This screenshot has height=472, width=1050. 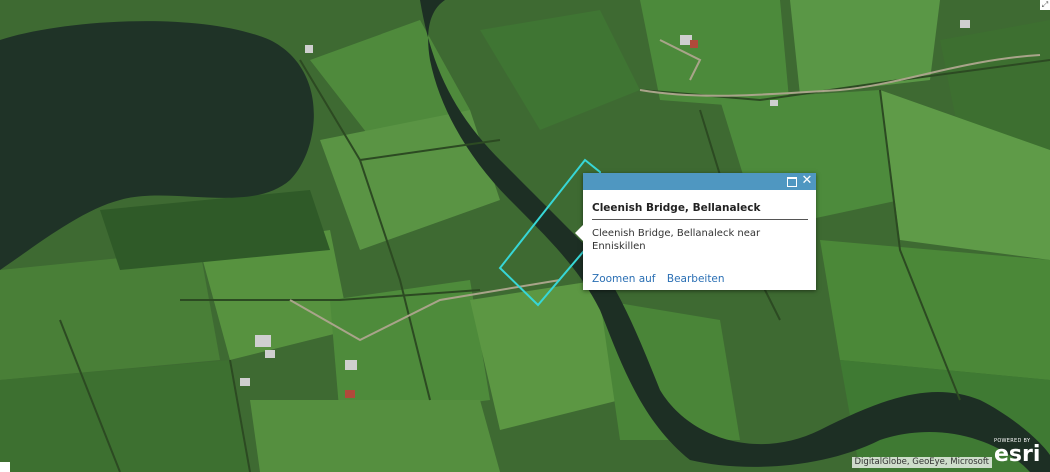 I want to click on edit-link: Bearbeiten, so click(x=696, y=279).